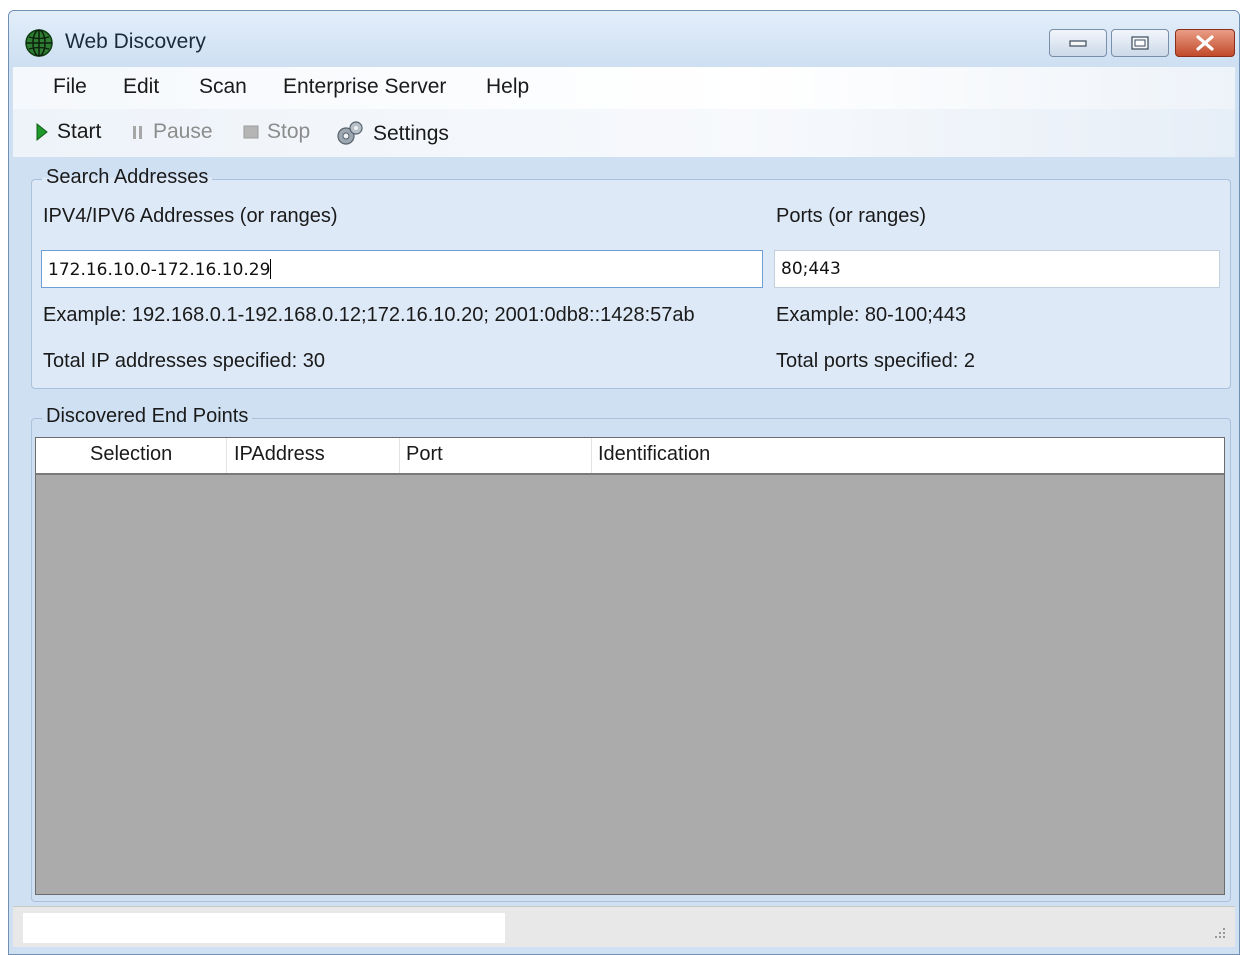 Image resolution: width=1248 pixels, height=955 pixels. I want to click on window-title: Web Discovery, so click(135, 41).